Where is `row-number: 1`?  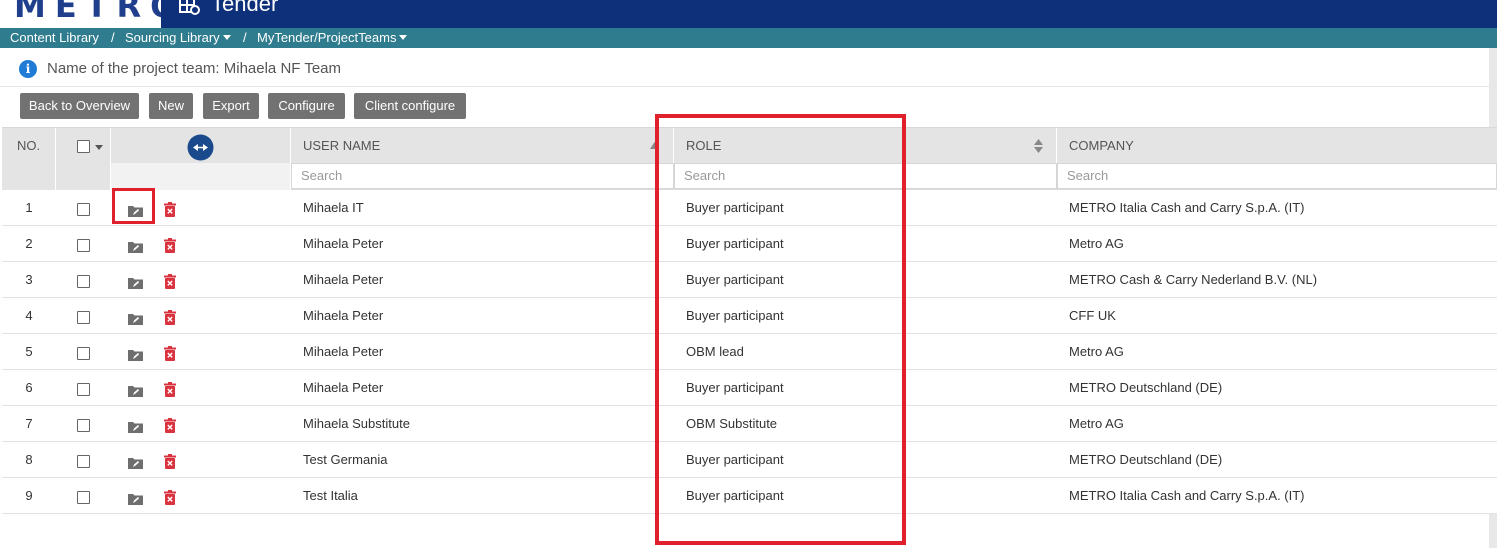
row-number: 1 is located at coordinates (29, 207).